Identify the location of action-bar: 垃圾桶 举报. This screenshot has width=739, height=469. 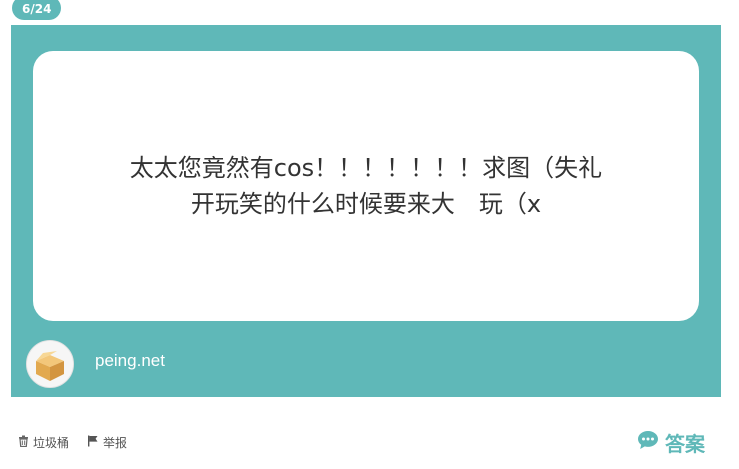
(72, 442).